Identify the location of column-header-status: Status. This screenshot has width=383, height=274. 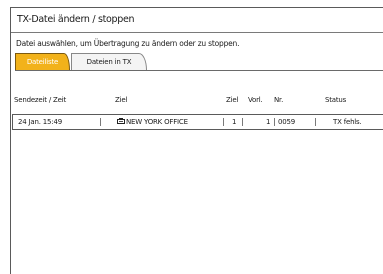
(336, 100).